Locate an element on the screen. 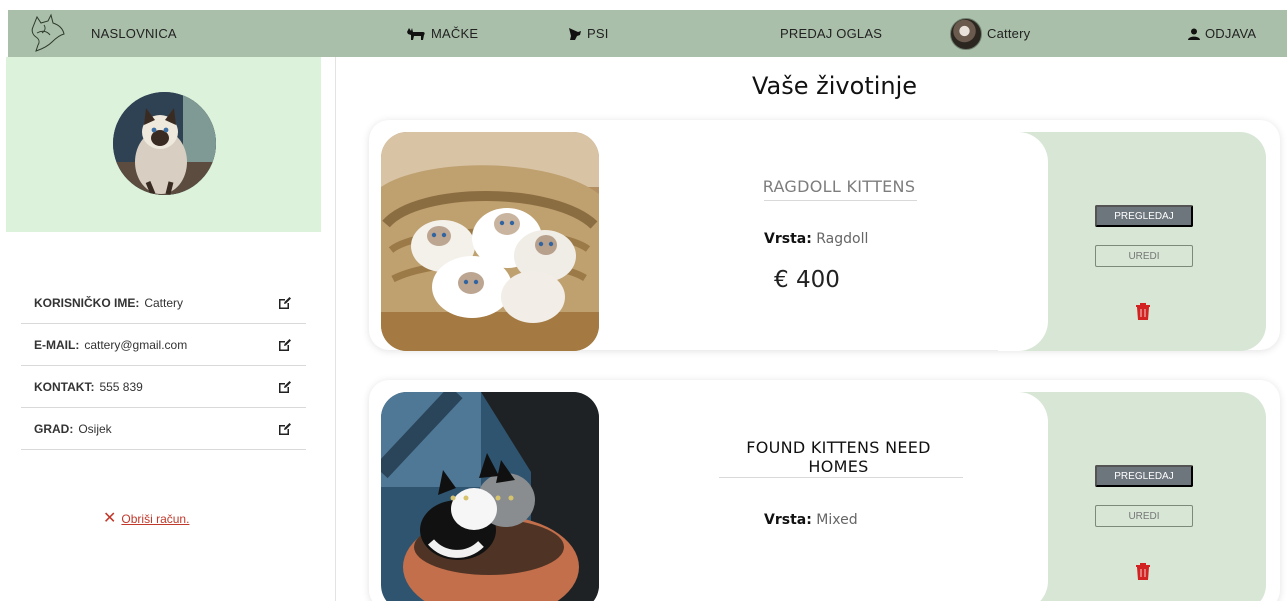  email-value: cattery@gmail.com is located at coordinates (136, 344).